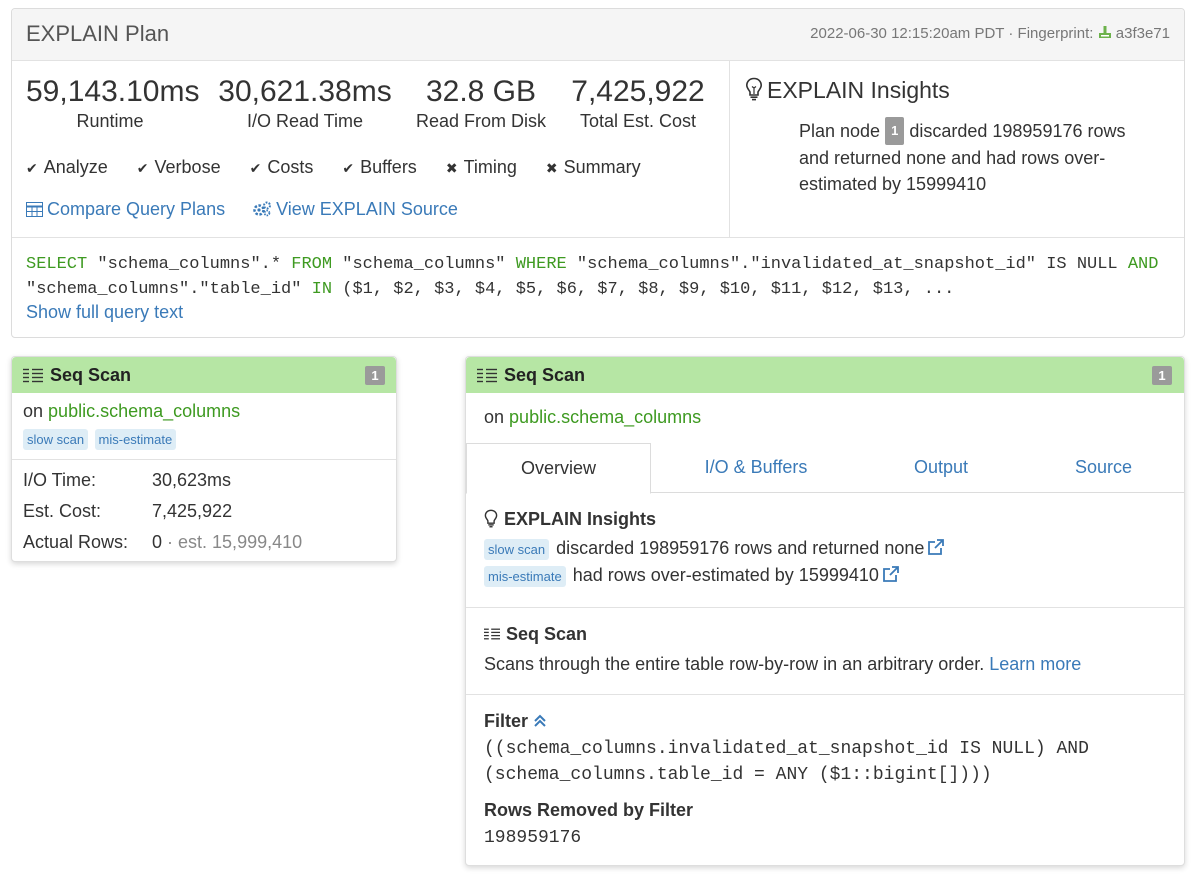  What do you see at coordinates (481, 91) in the screenshot?
I see `stat-value: 32.8 GB` at bounding box center [481, 91].